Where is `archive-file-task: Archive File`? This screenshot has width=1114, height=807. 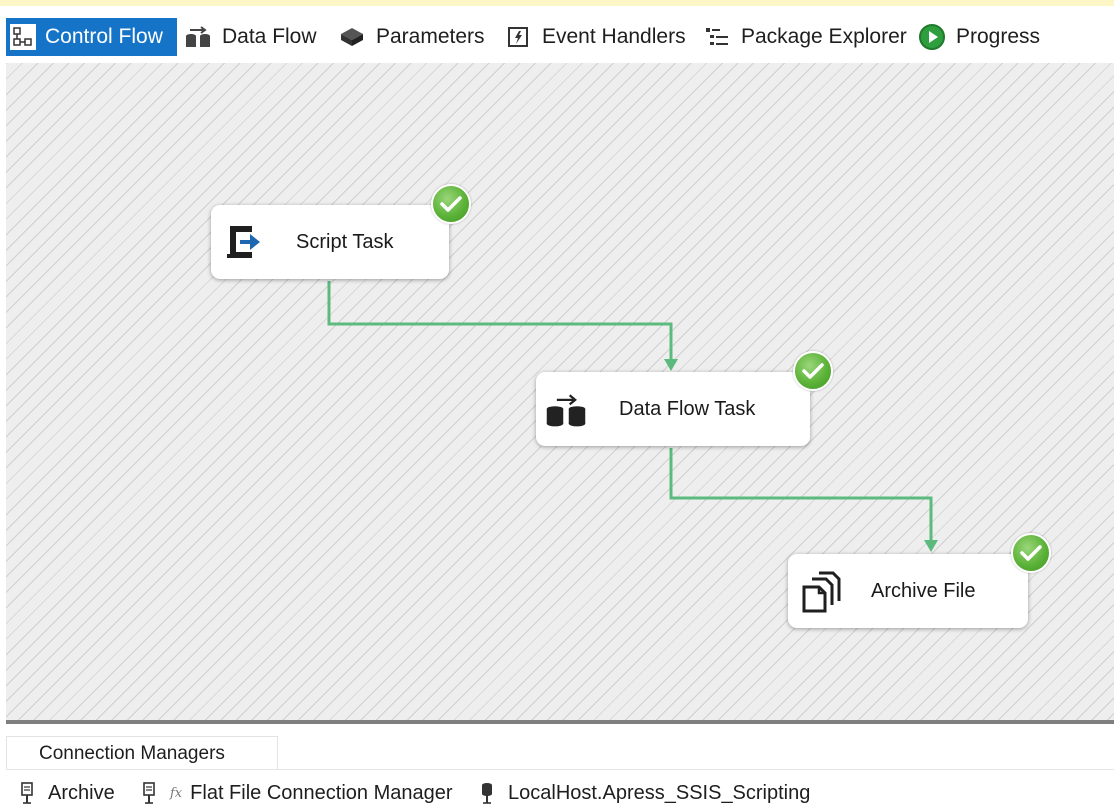 archive-file-task: Archive File is located at coordinates (908, 591).